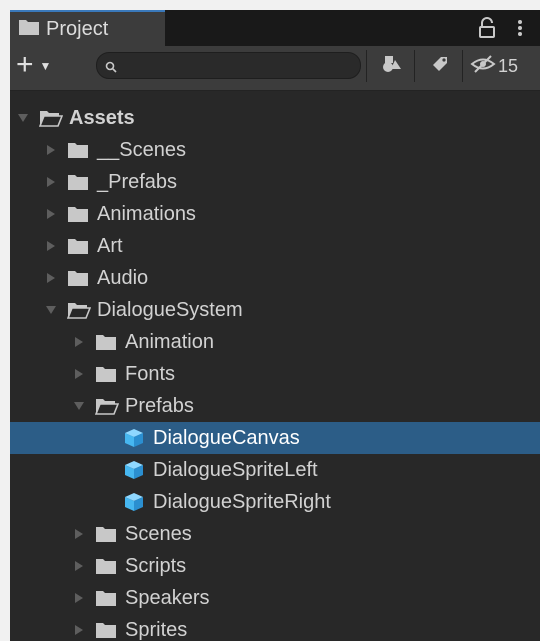 Image resolution: width=540 pixels, height=641 pixels. I want to click on tree-item-label: DialogueSpriteRight, so click(242, 501).